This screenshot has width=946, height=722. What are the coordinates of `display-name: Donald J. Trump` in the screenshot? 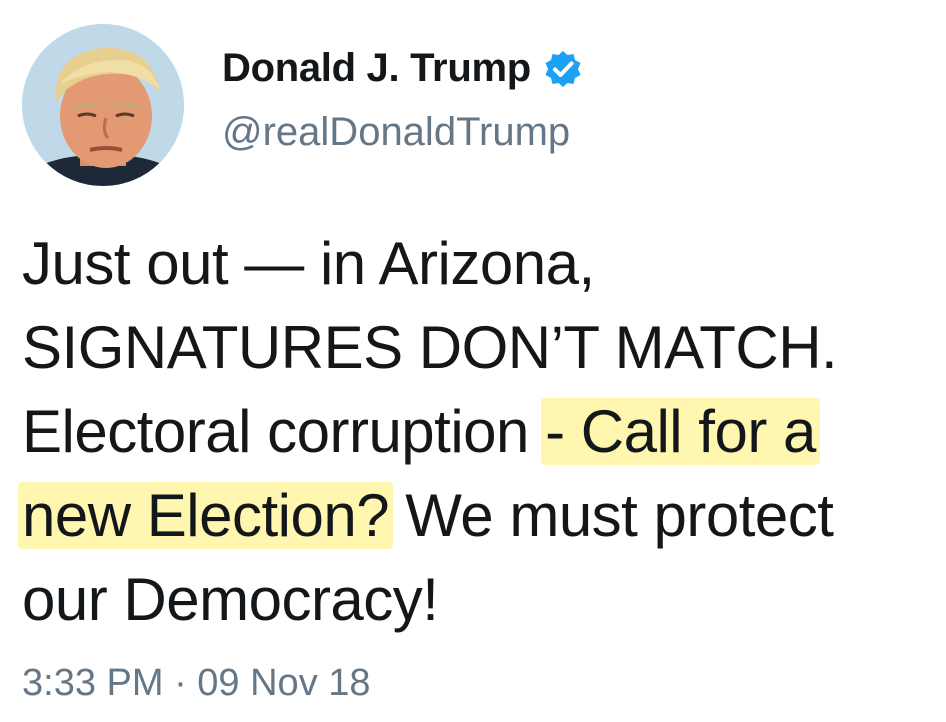 It's located at (402, 68).